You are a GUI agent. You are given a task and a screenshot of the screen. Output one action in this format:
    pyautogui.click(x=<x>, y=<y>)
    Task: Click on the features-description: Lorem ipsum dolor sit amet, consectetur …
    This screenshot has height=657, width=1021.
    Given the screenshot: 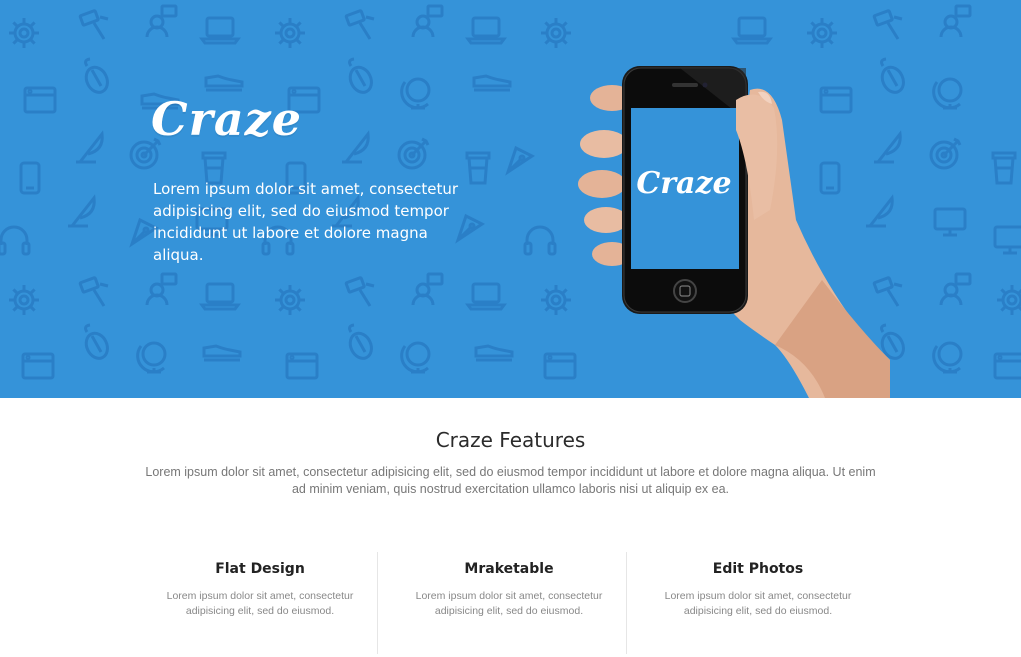 What is the action you would take?
    pyautogui.click(x=510, y=480)
    